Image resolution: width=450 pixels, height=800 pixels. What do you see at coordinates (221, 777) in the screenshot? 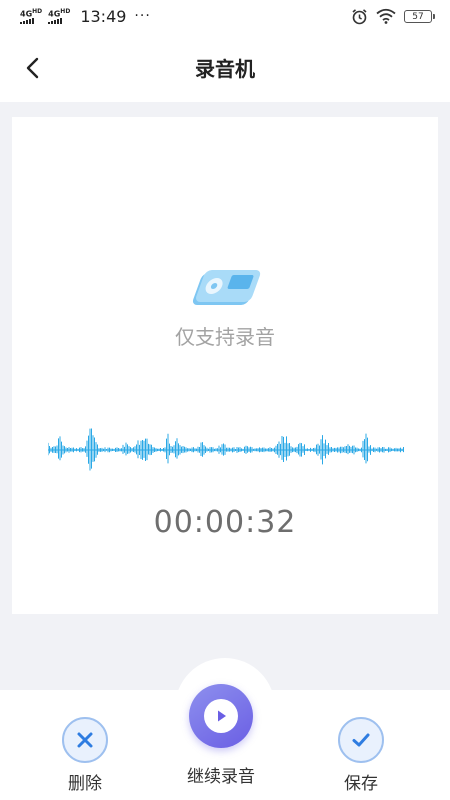
I see `continue-recording-label: 继续录音` at bounding box center [221, 777].